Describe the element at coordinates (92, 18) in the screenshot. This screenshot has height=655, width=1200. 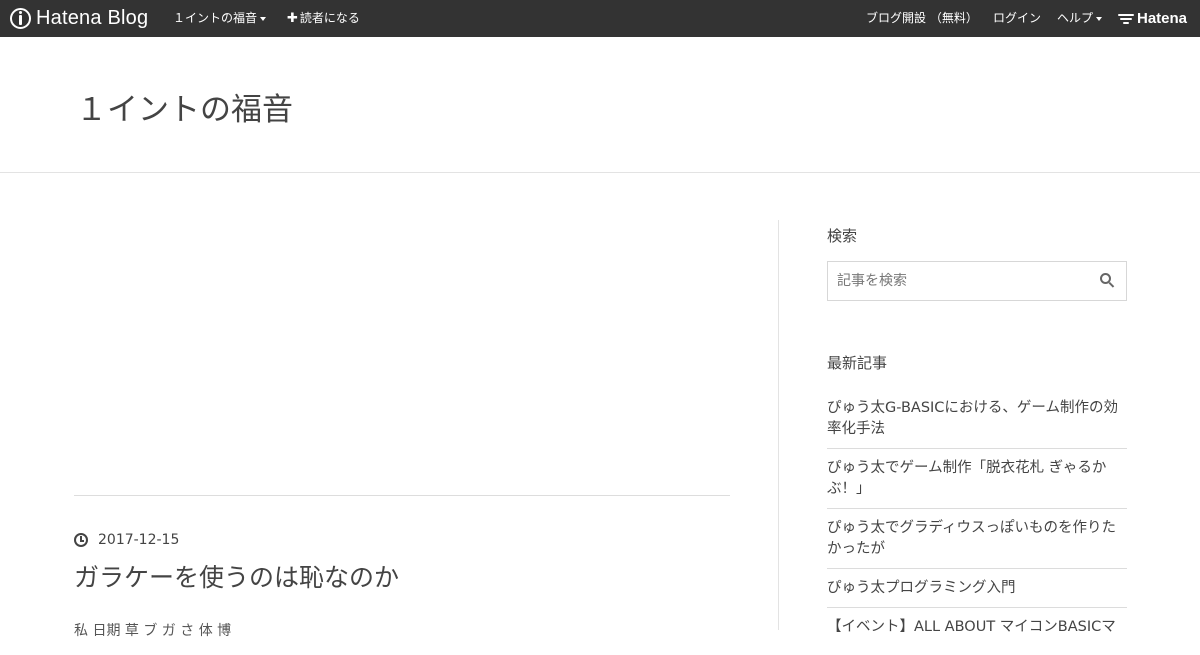
I see `hatena-blog-logo-text: Hatena Blog` at that location.